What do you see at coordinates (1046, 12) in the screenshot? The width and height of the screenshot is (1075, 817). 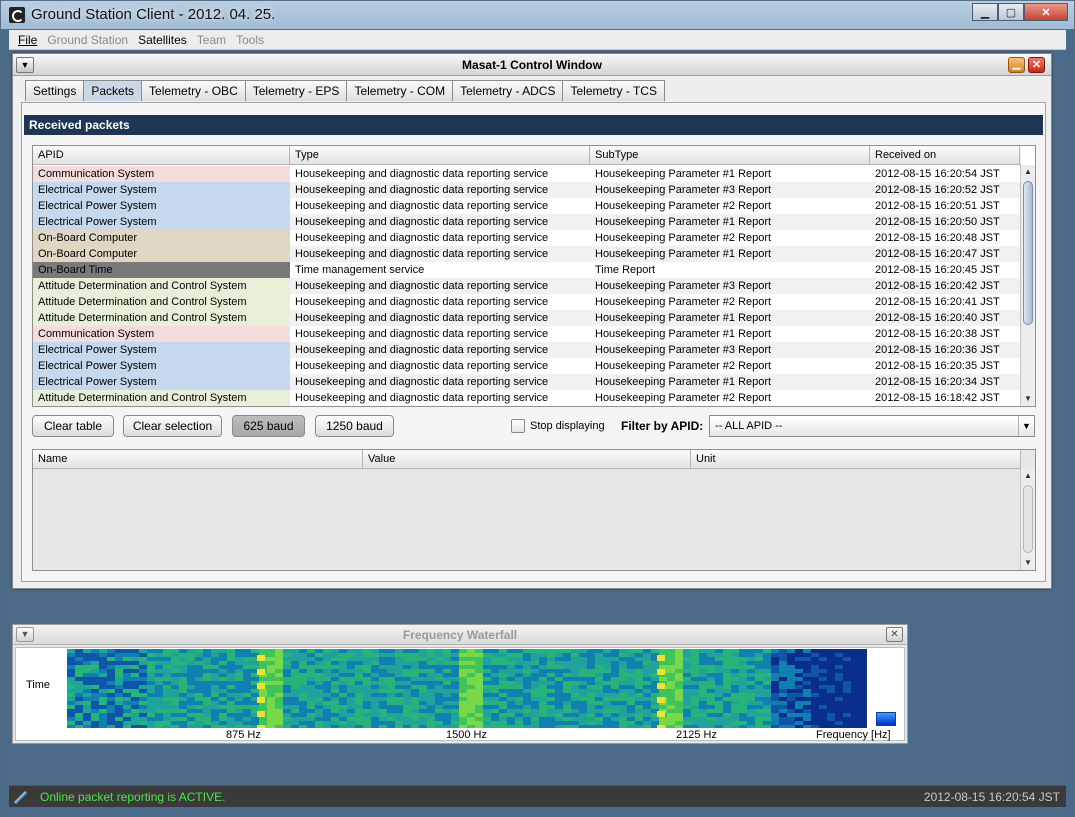 I see `os-close-button: ✕` at bounding box center [1046, 12].